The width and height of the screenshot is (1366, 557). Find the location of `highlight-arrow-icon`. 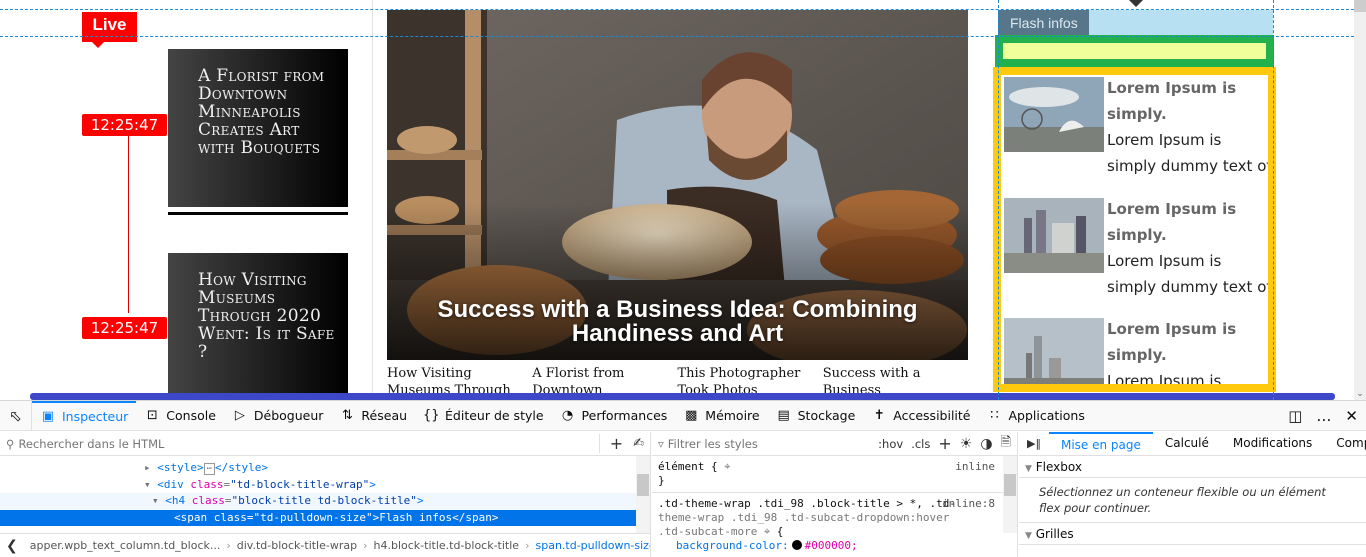

highlight-arrow-icon is located at coordinates (1136, 3).